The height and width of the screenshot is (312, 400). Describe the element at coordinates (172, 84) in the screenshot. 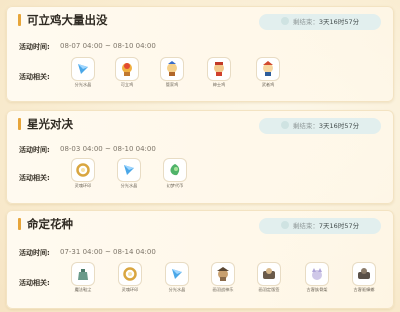

I see `item-name: 管家鸡` at that location.